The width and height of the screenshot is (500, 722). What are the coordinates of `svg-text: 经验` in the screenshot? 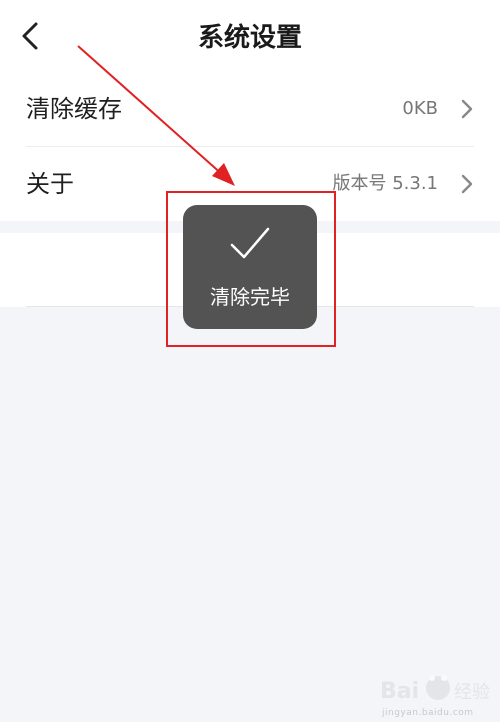 It's located at (472, 692).